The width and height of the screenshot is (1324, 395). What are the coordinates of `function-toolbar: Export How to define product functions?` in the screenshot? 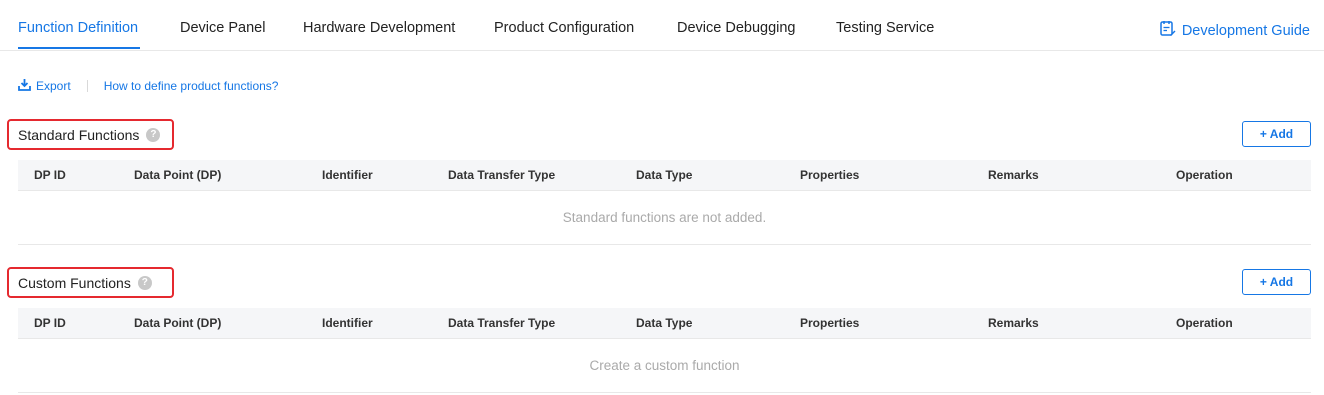 It's located at (148, 86).